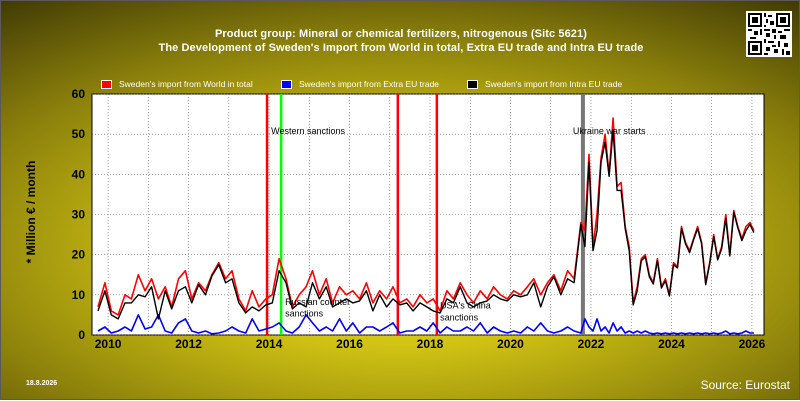 This screenshot has height=401, width=800. I want to click on y-tick-label: 20, so click(79, 255).